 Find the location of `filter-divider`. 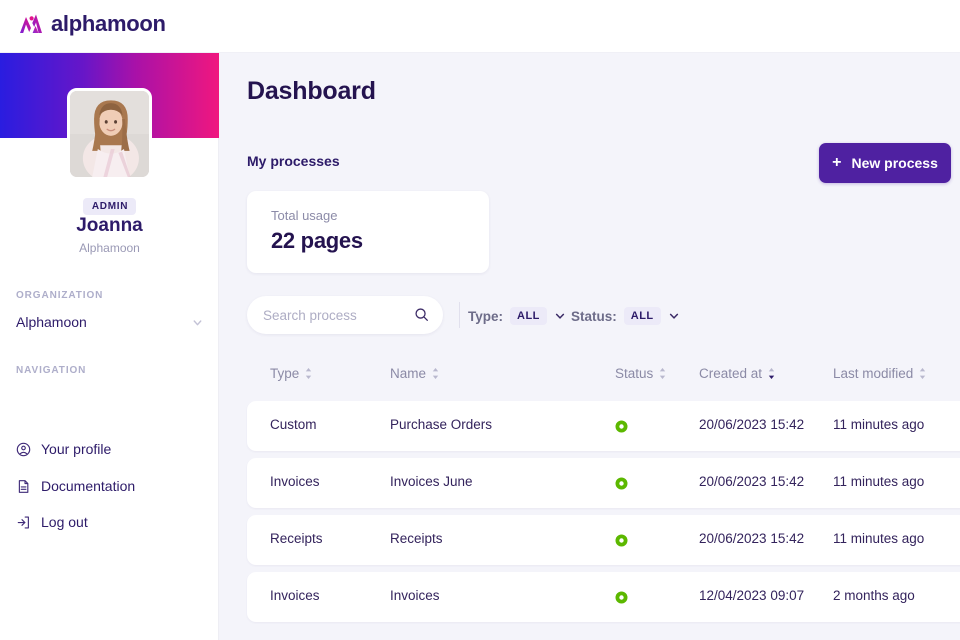

filter-divider is located at coordinates (459, 315).